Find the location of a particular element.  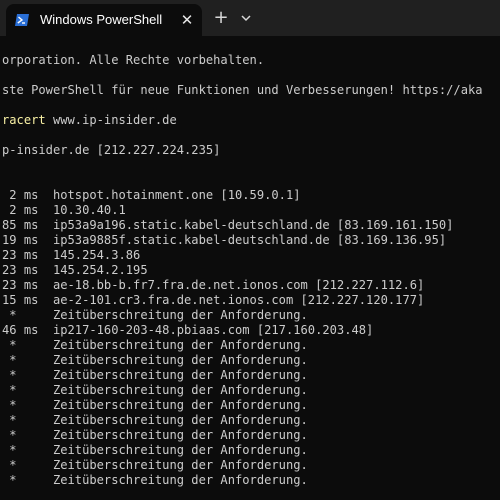

command-name: racert is located at coordinates (24, 120).